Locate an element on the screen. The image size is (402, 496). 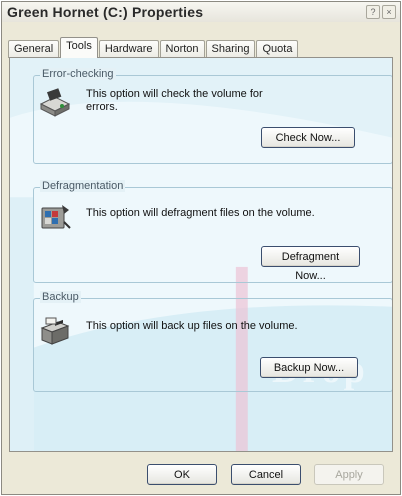
title-buttons: ? × is located at coordinates (381, 12).